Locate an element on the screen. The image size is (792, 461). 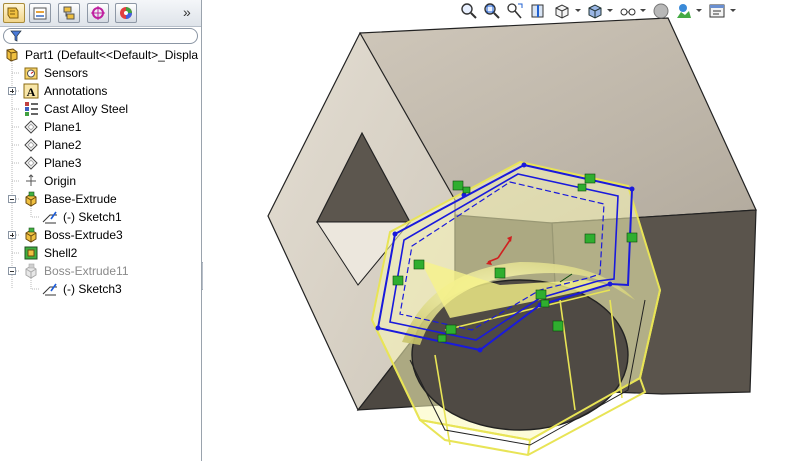
appearances-tab-icon is located at coordinates (126, 13).